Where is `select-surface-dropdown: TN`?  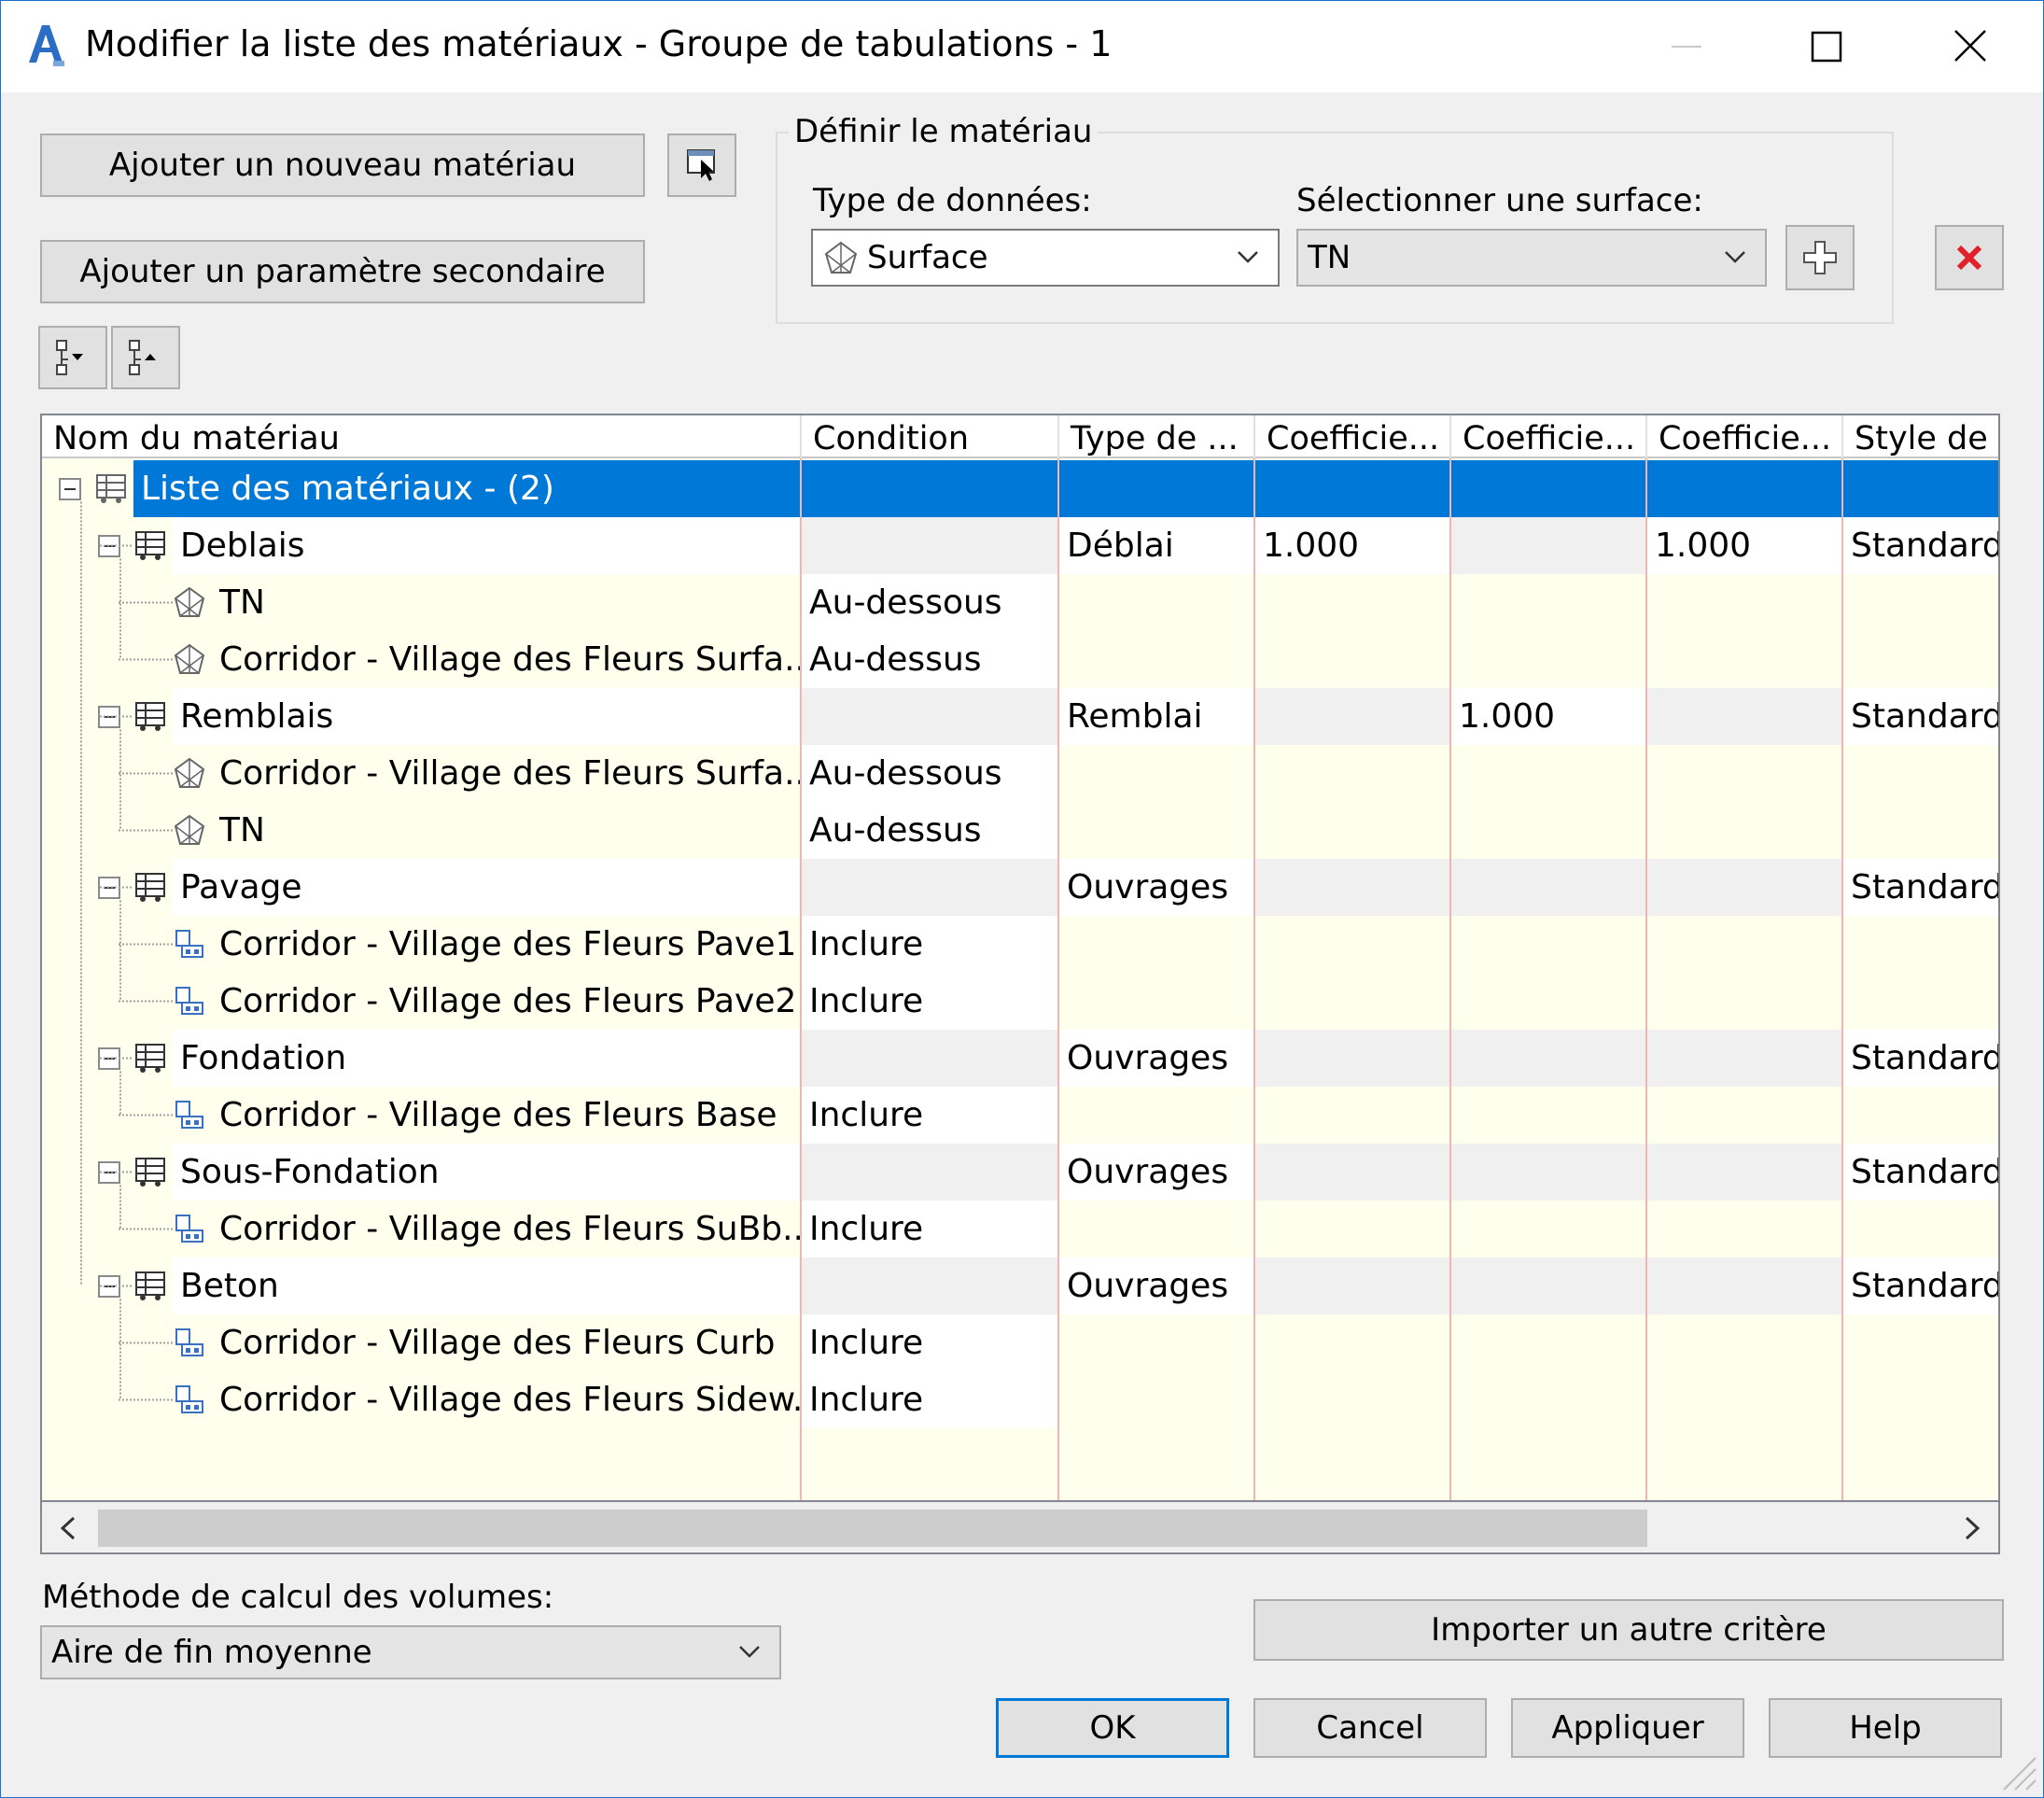
select-surface-dropdown: TN is located at coordinates (1531, 258).